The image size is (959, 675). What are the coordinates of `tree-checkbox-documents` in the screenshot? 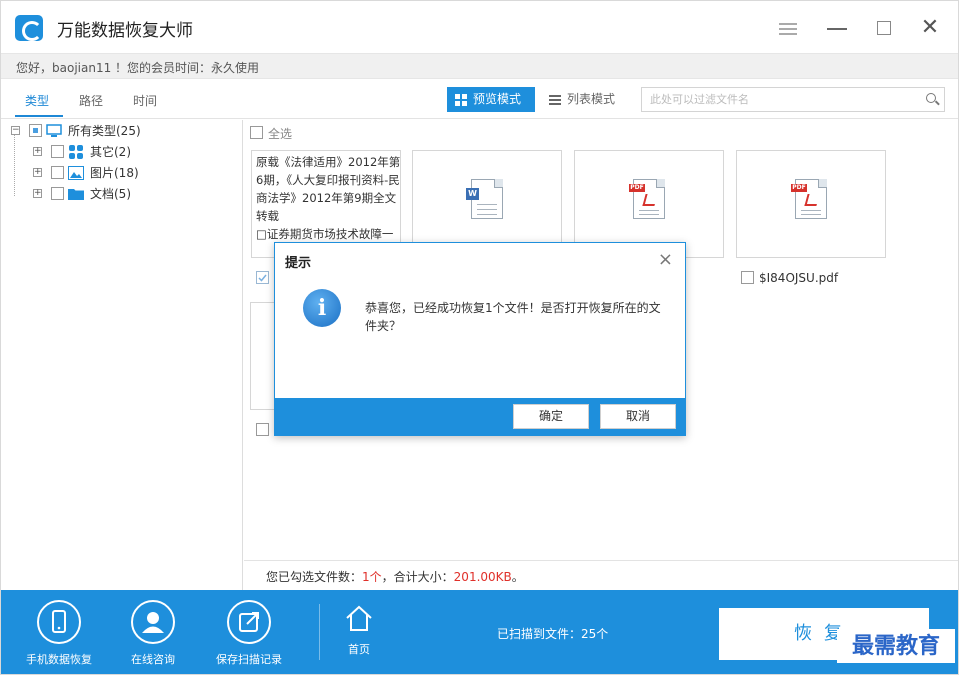 It's located at (57, 193).